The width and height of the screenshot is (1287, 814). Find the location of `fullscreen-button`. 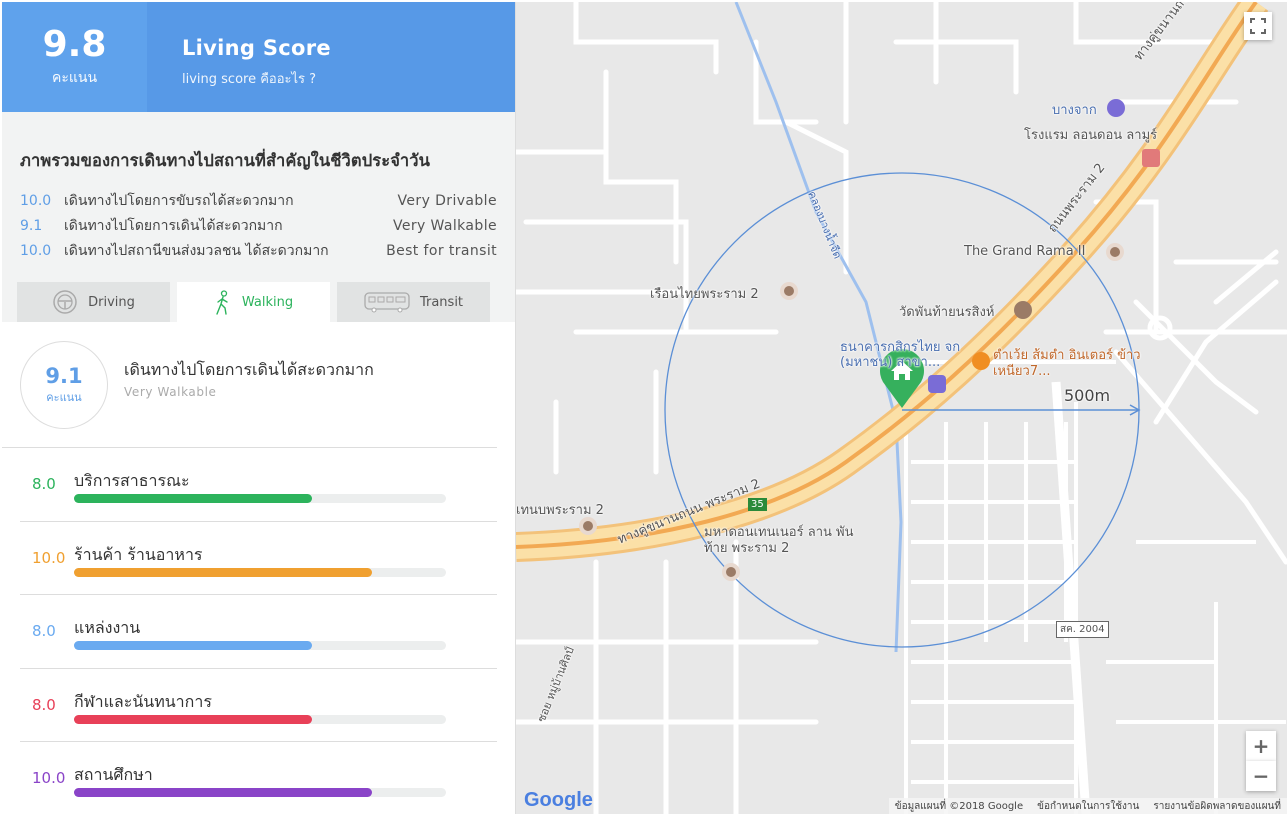

fullscreen-button is located at coordinates (1258, 26).